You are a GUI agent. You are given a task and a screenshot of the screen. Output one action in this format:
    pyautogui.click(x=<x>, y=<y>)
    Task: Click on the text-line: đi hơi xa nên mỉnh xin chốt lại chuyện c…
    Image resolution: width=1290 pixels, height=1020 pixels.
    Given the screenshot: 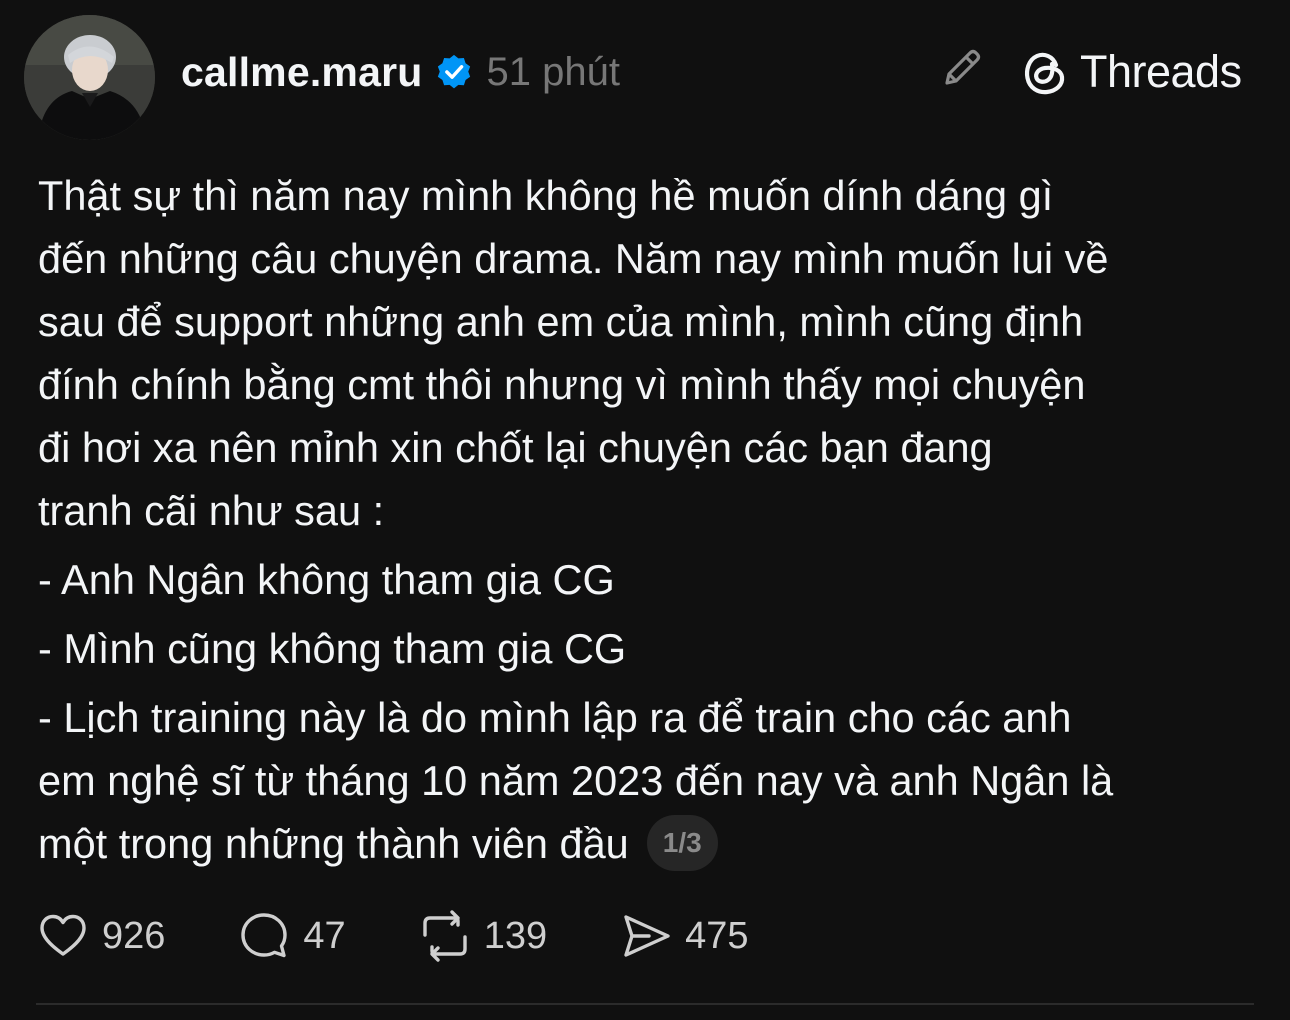 What is the action you would take?
    pyautogui.click(x=515, y=447)
    